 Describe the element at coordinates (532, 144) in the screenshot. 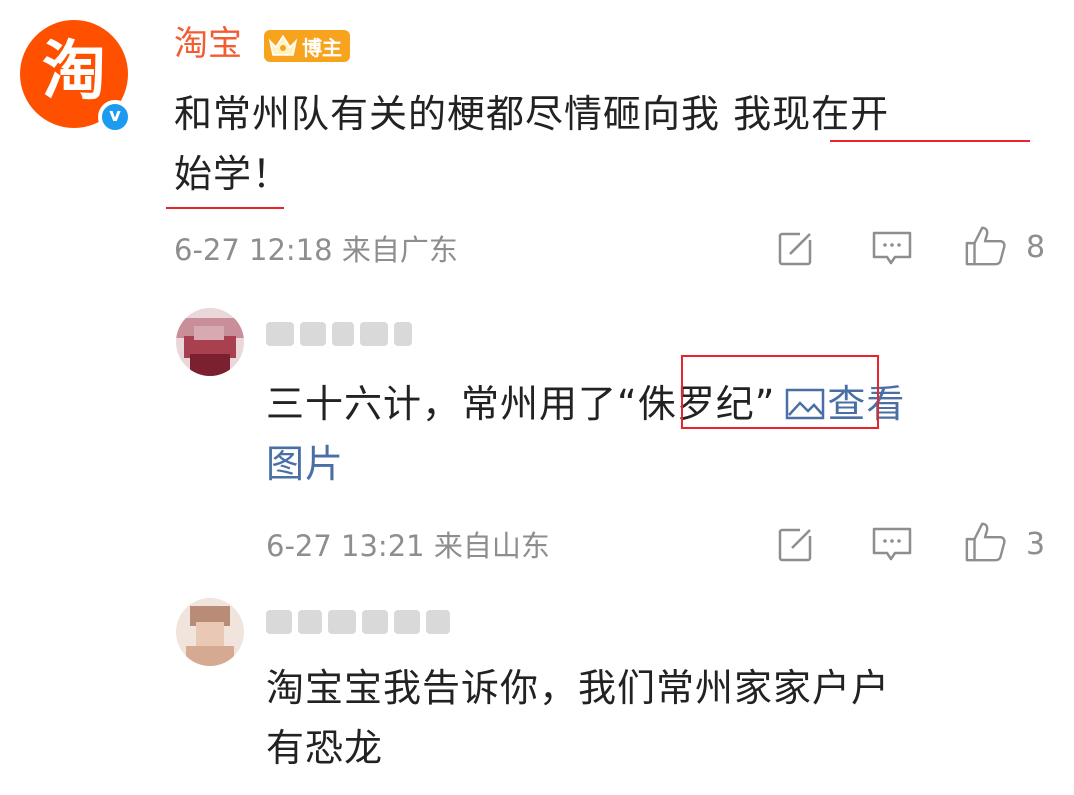

I see `main-comment-text: 和常州队有关的梗都尽情砸向我 我现在开 始学！` at that location.